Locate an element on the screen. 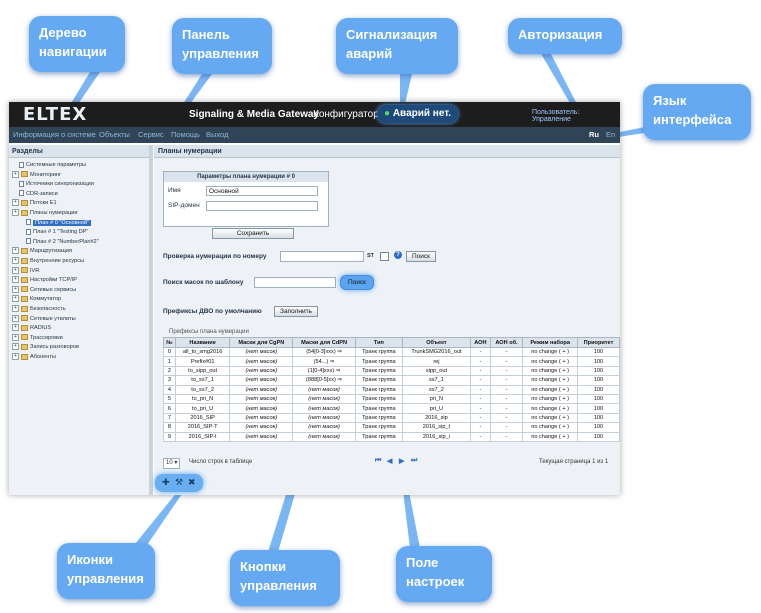 The height and width of the screenshot is (613, 761). column-header: Маски для CdPN is located at coordinates (324, 342).